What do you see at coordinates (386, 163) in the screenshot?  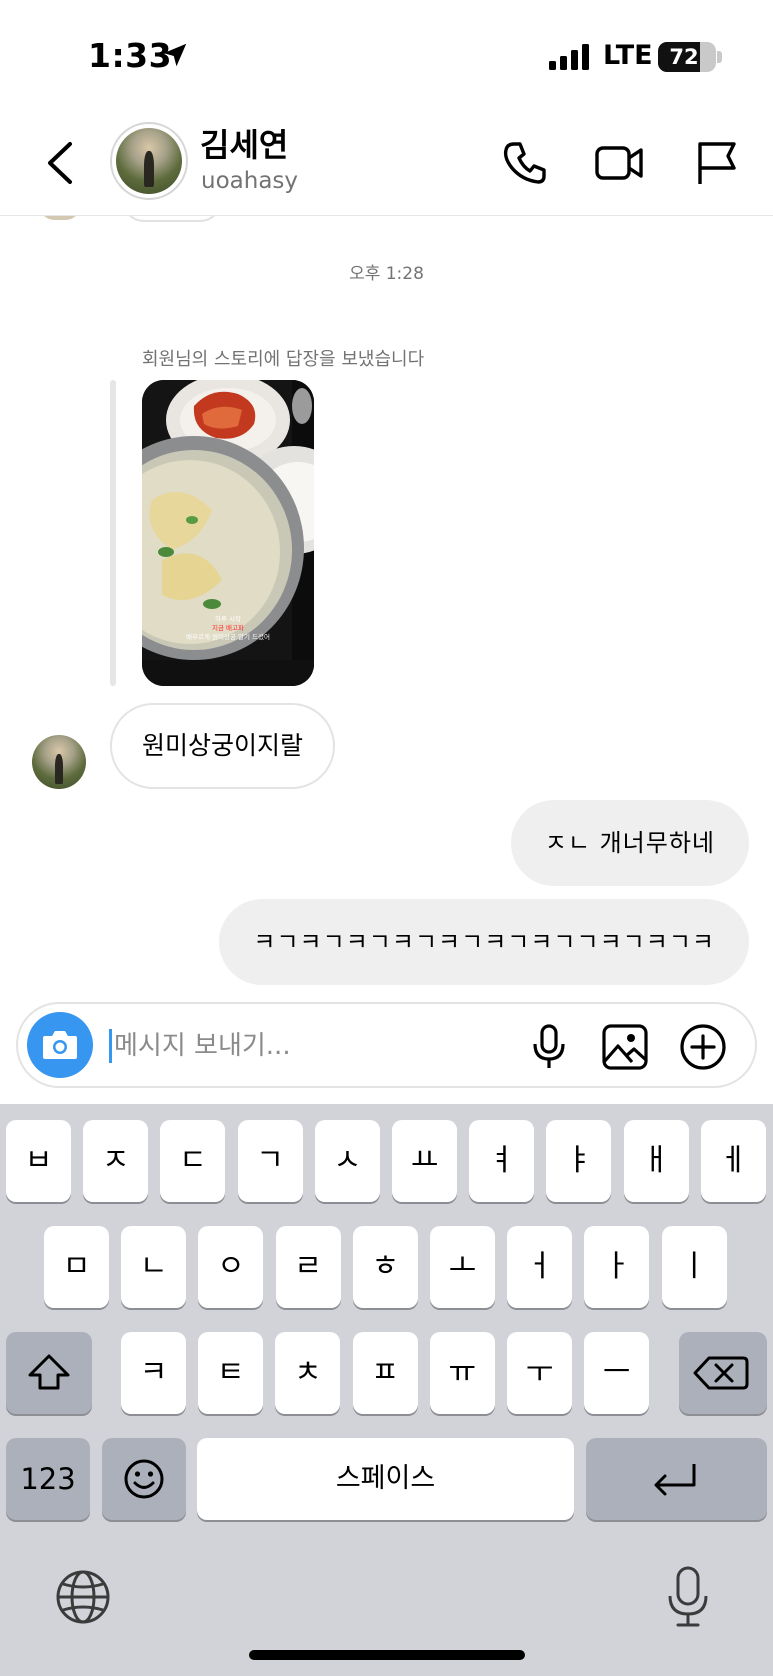 I see `chat-header: 김세연 uoahasy` at bounding box center [386, 163].